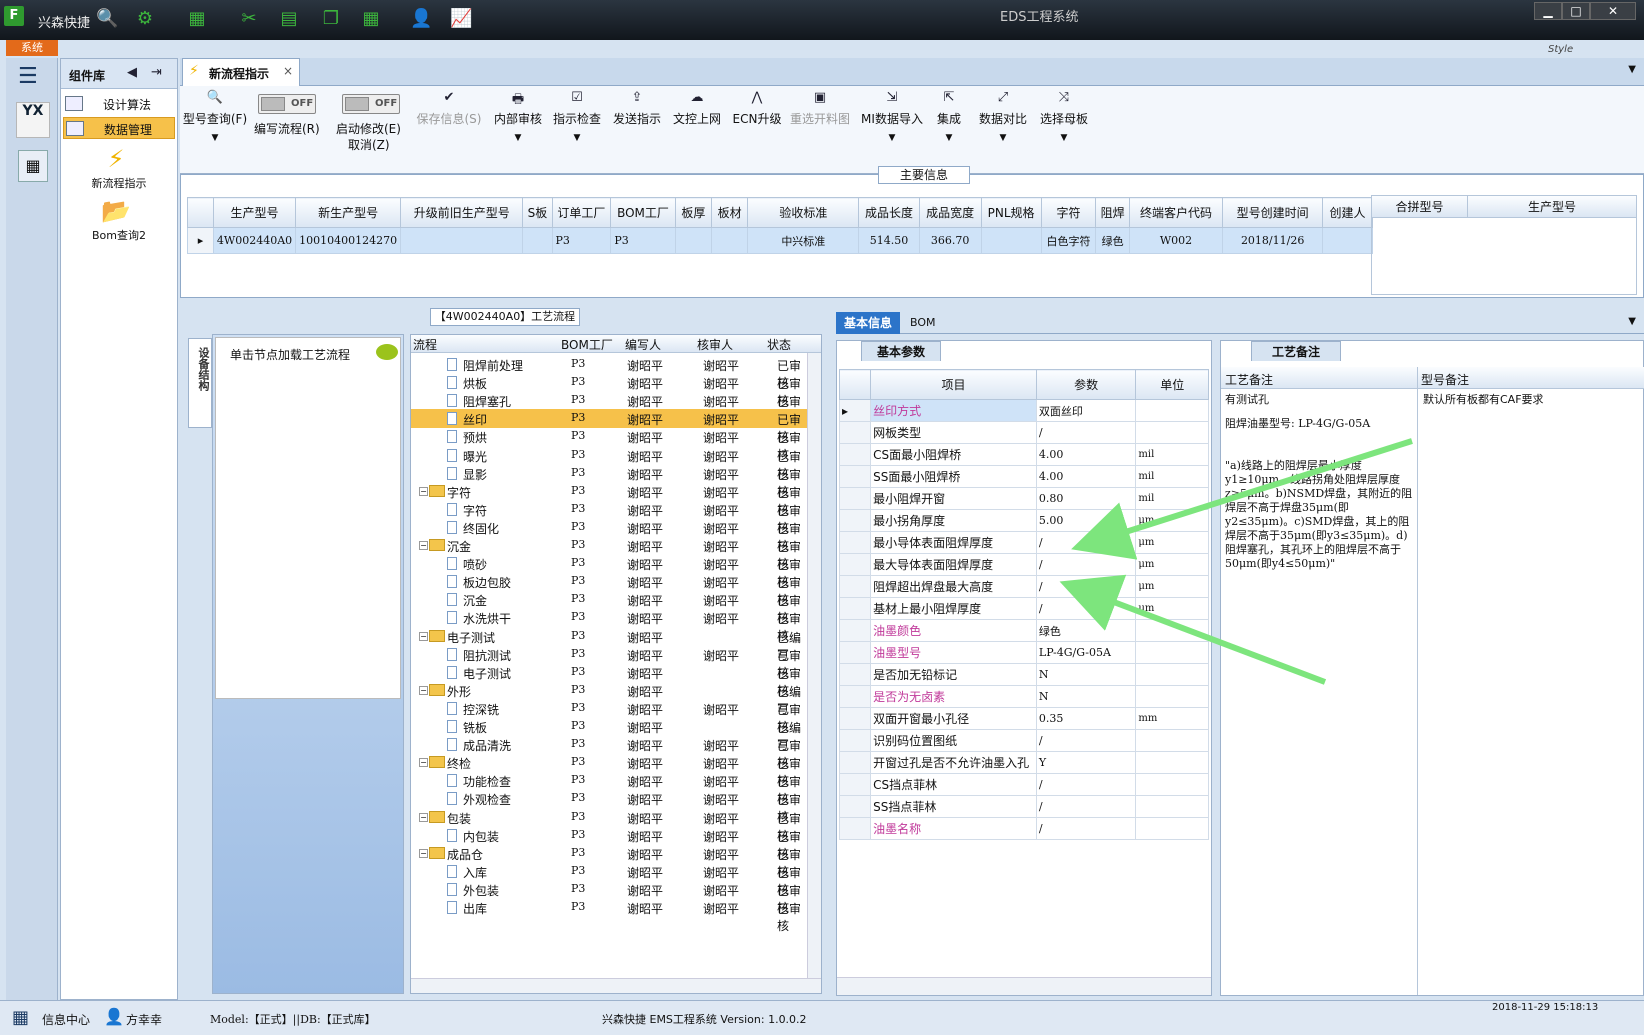 The image size is (1644, 1035). What do you see at coordinates (1236, 561) in the screenshot?
I see `annotation-arrows` at bounding box center [1236, 561].